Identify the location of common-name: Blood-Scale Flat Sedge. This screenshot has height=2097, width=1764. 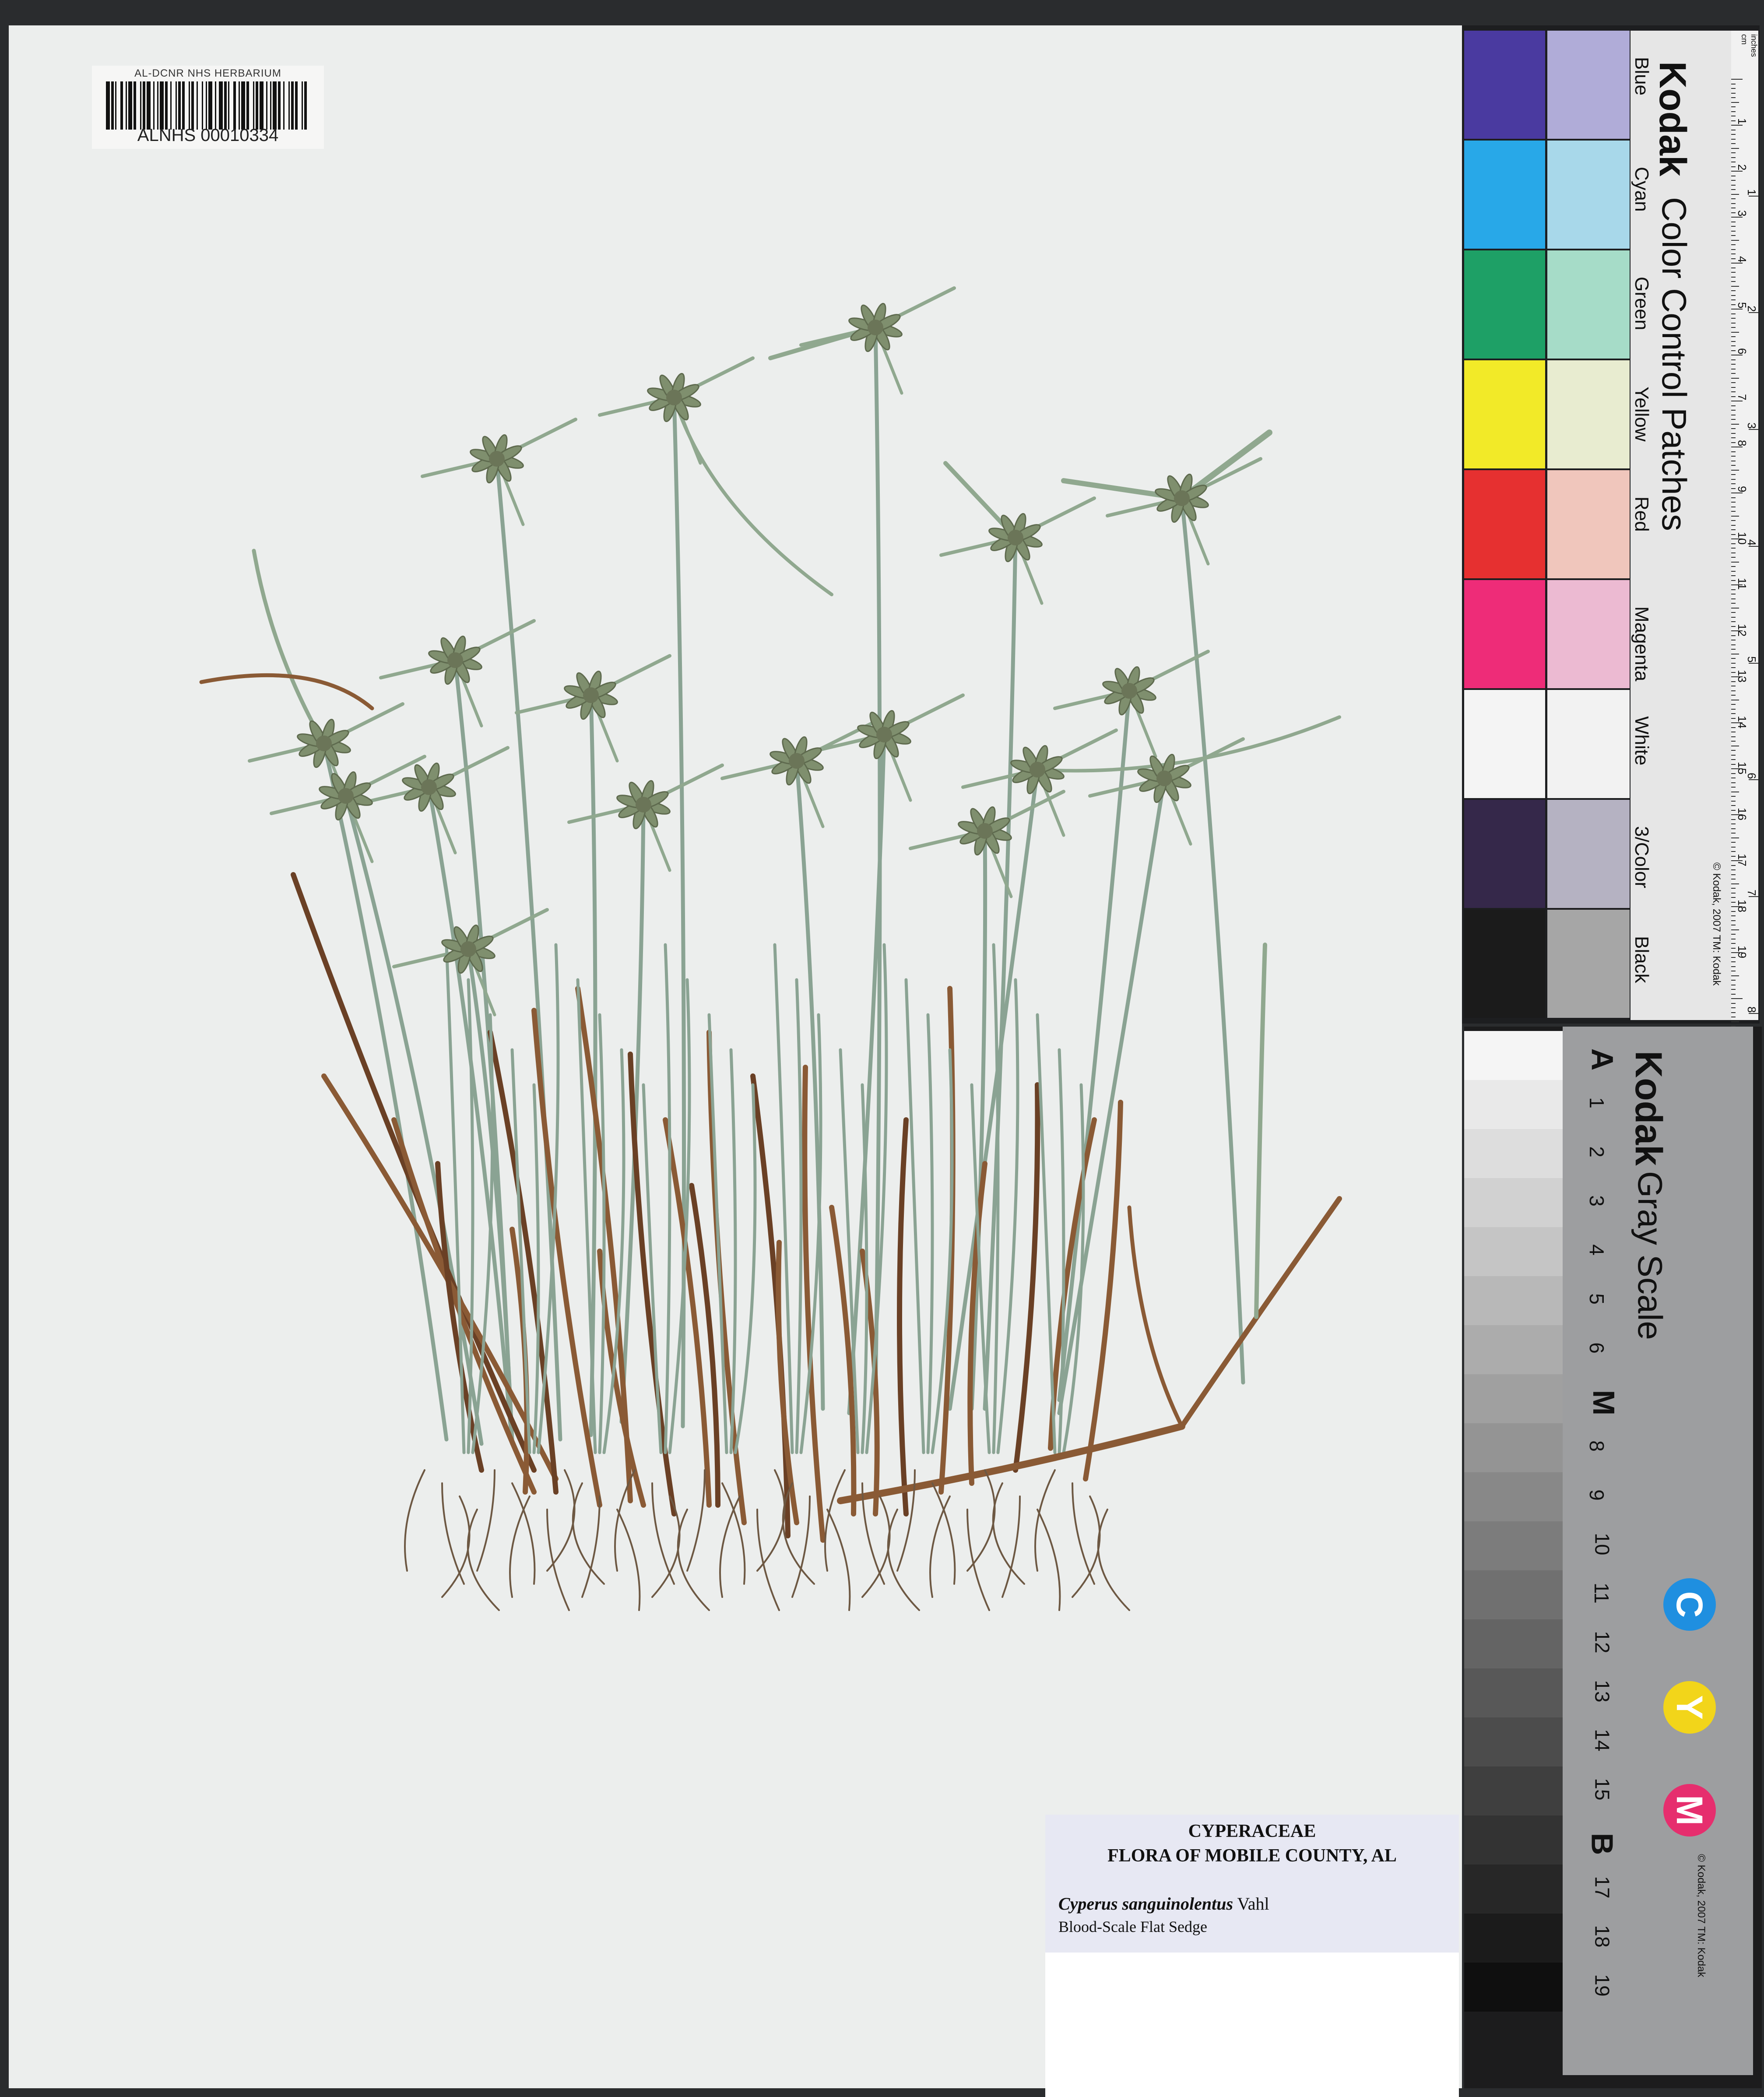
(1132, 1926).